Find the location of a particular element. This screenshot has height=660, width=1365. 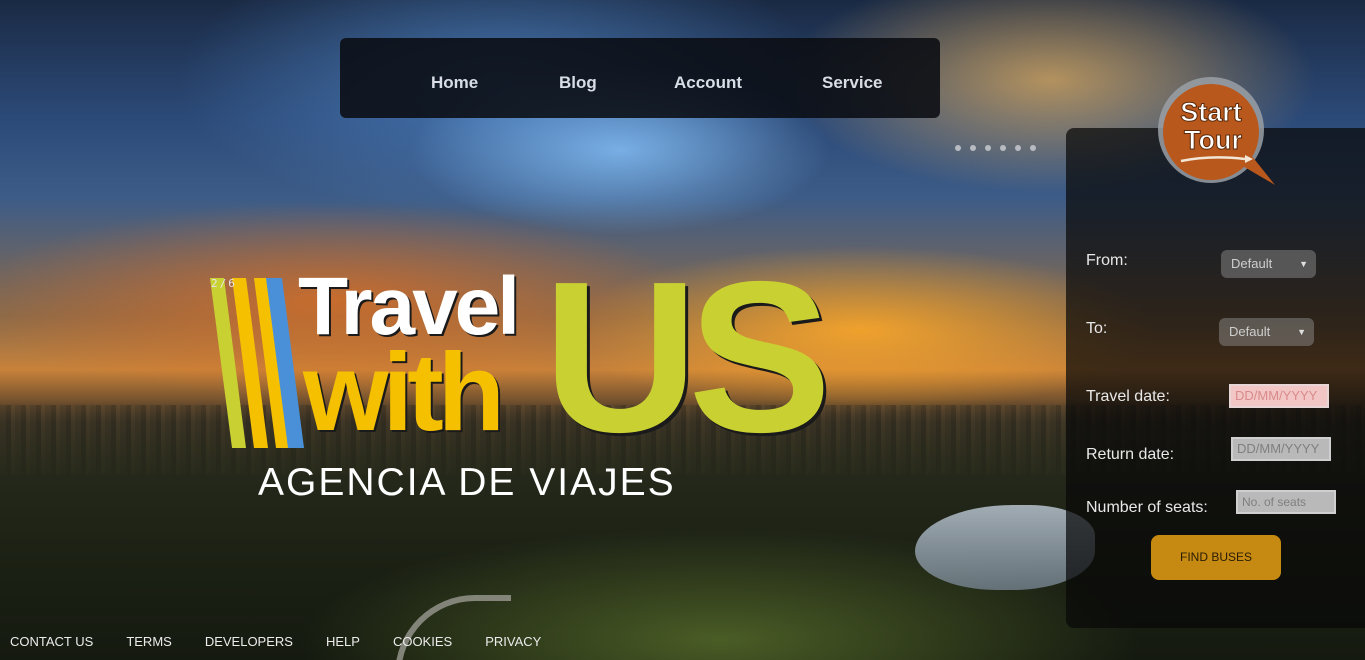

return-date-label: Return date: is located at coordinates (1130, 454).